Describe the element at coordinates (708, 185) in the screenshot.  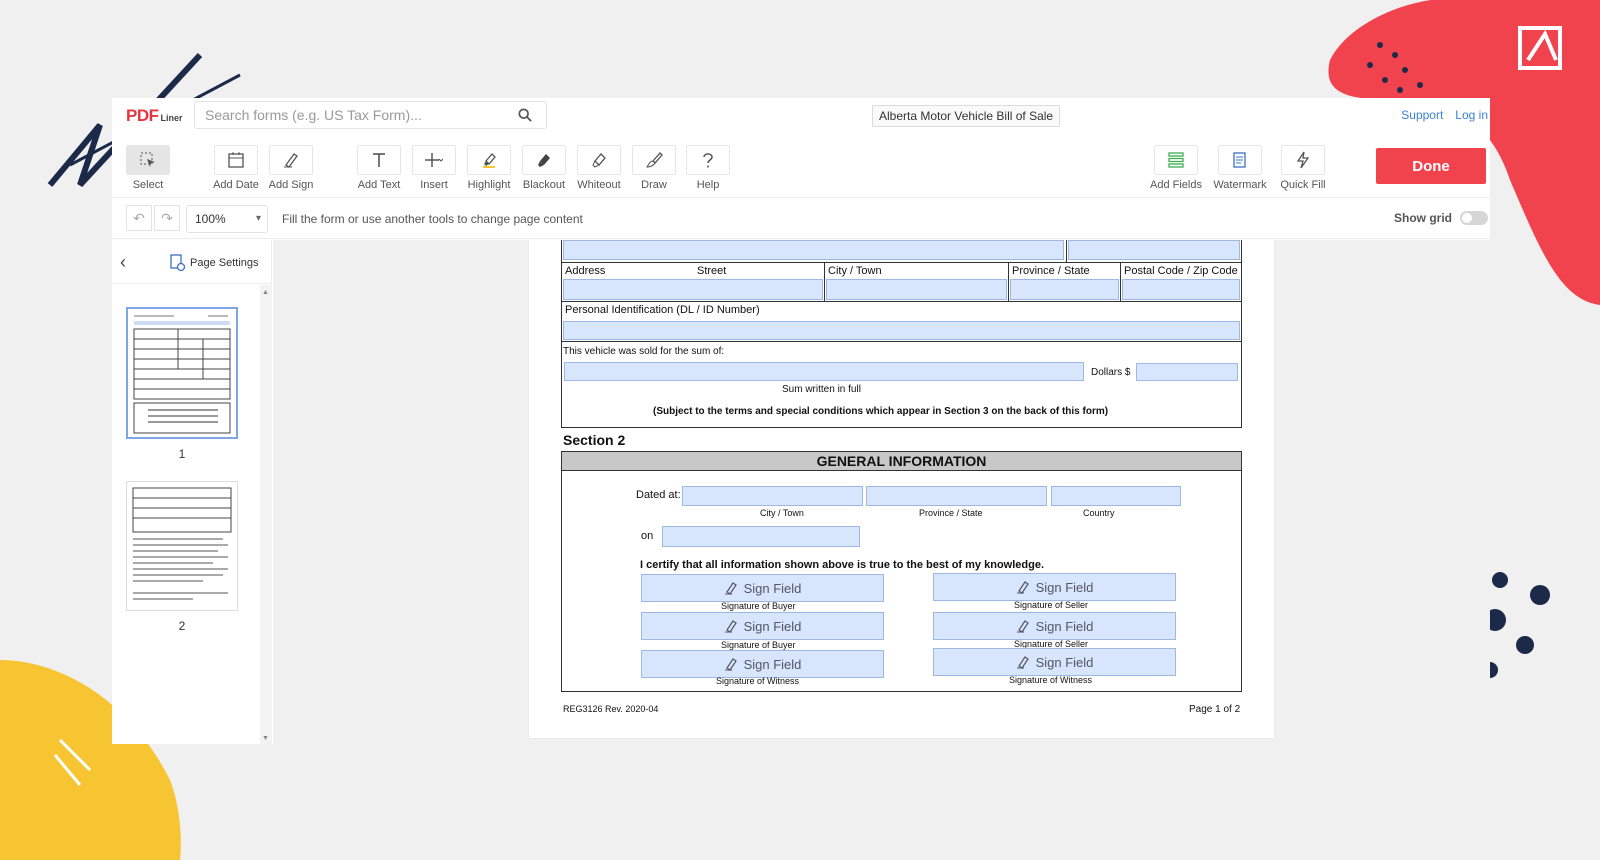
I see `help-label: Help` at that location.